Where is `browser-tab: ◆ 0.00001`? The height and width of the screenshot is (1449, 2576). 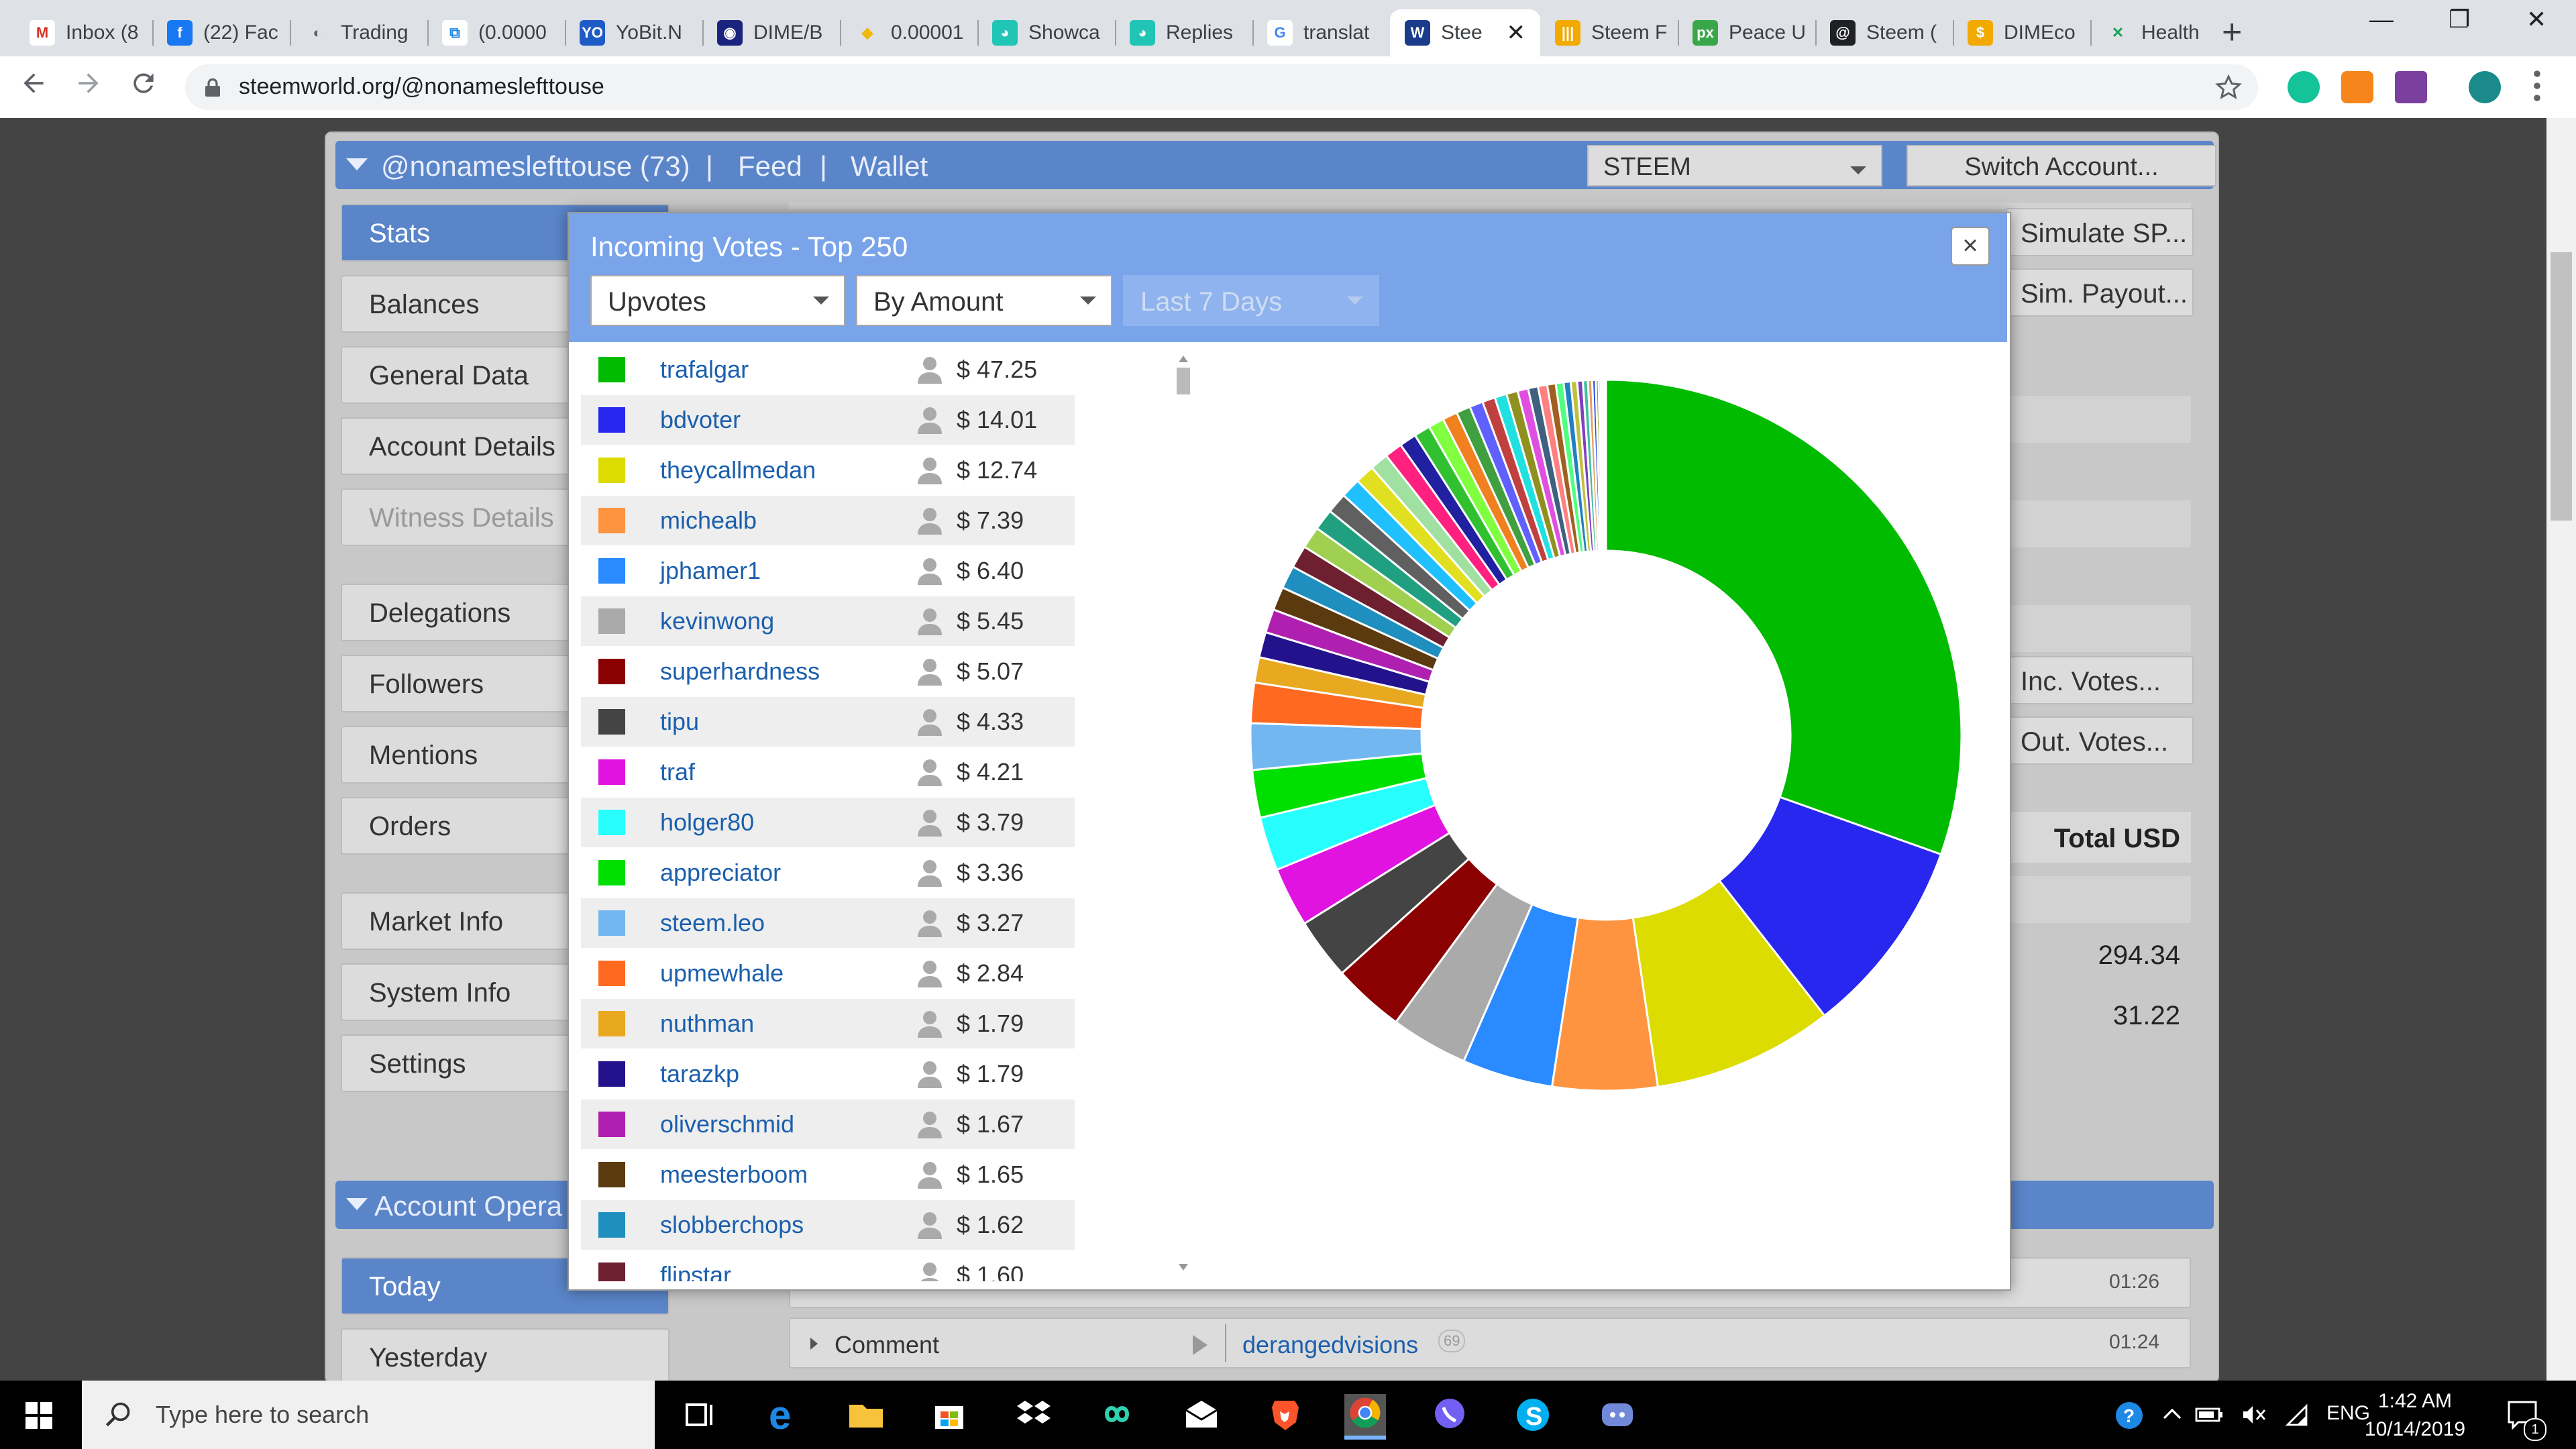 browser-tab: ◆ 0.00001 is located at coordinates (908, 32).